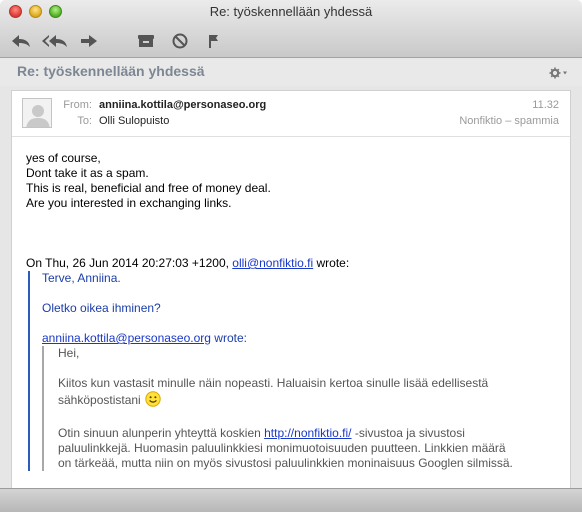 The image size is (582, 512). Describe the element at coordinates (272, 263) in the screenshot. I see `attribution-email-link: olli@nonfiktio.fi` at that location.